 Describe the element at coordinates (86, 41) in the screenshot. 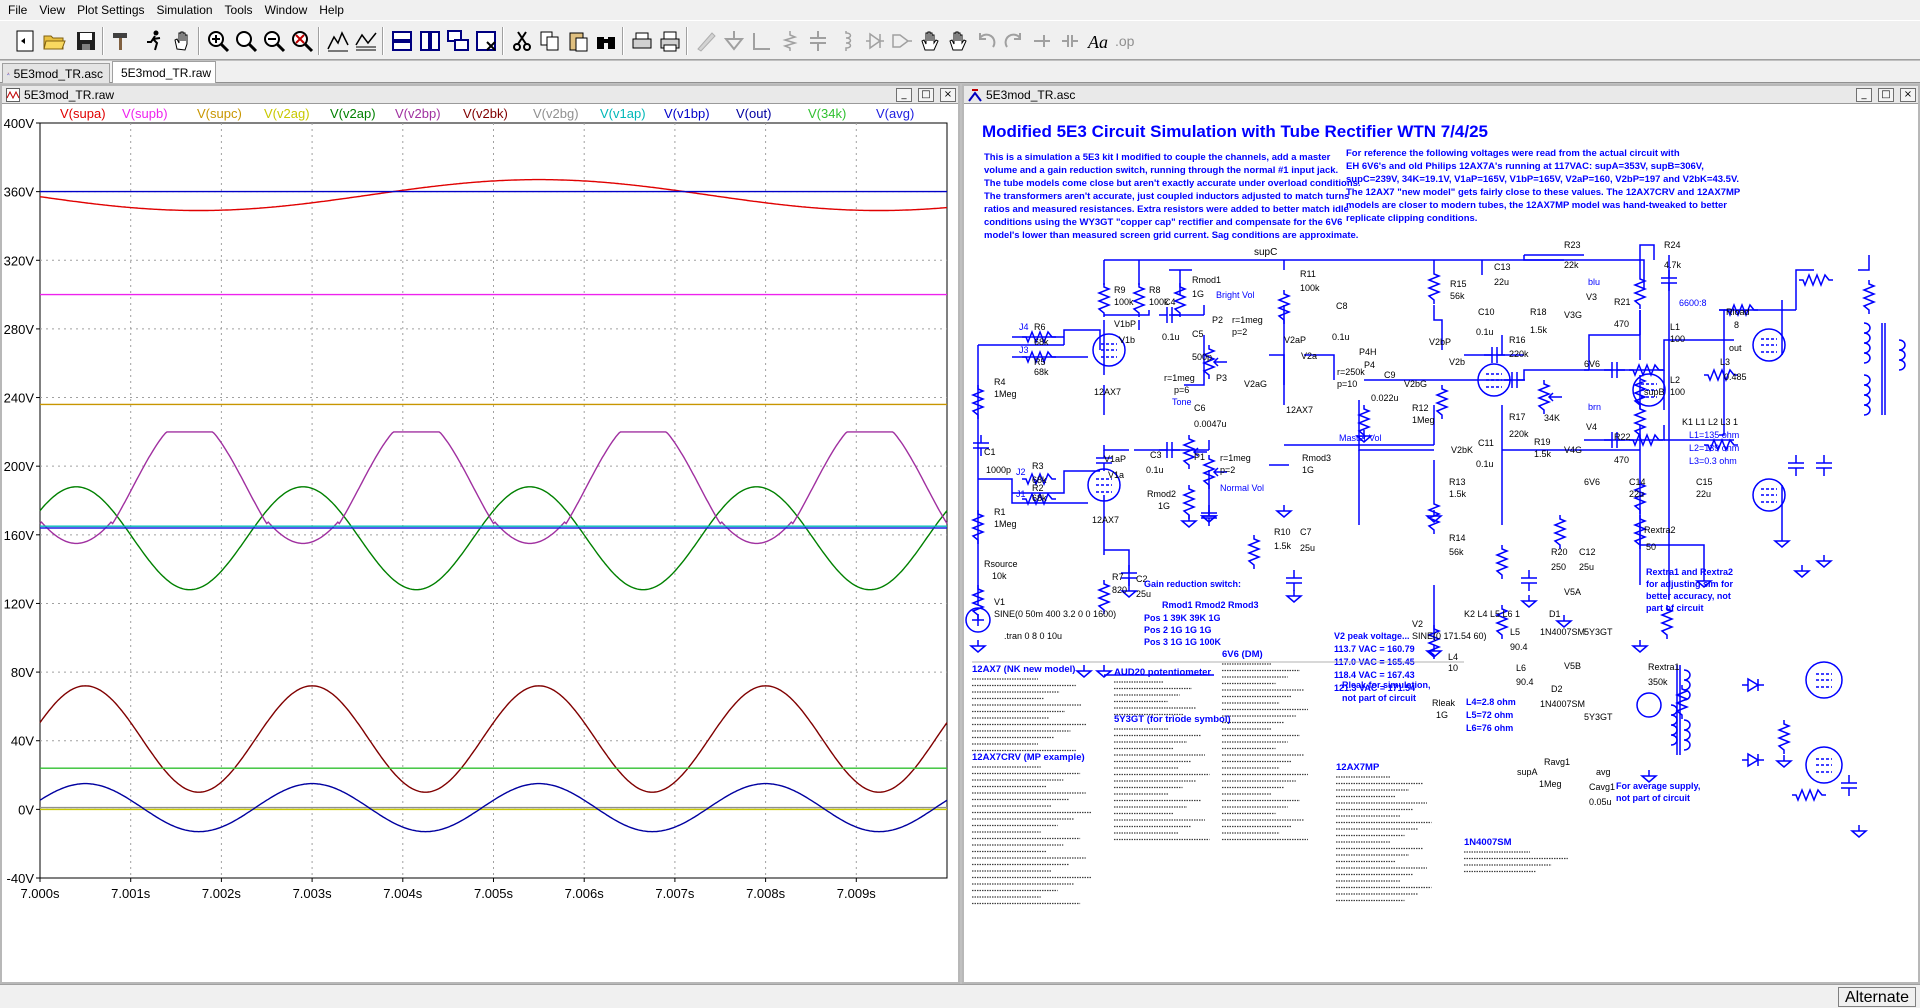

I see `save-button` at that location.